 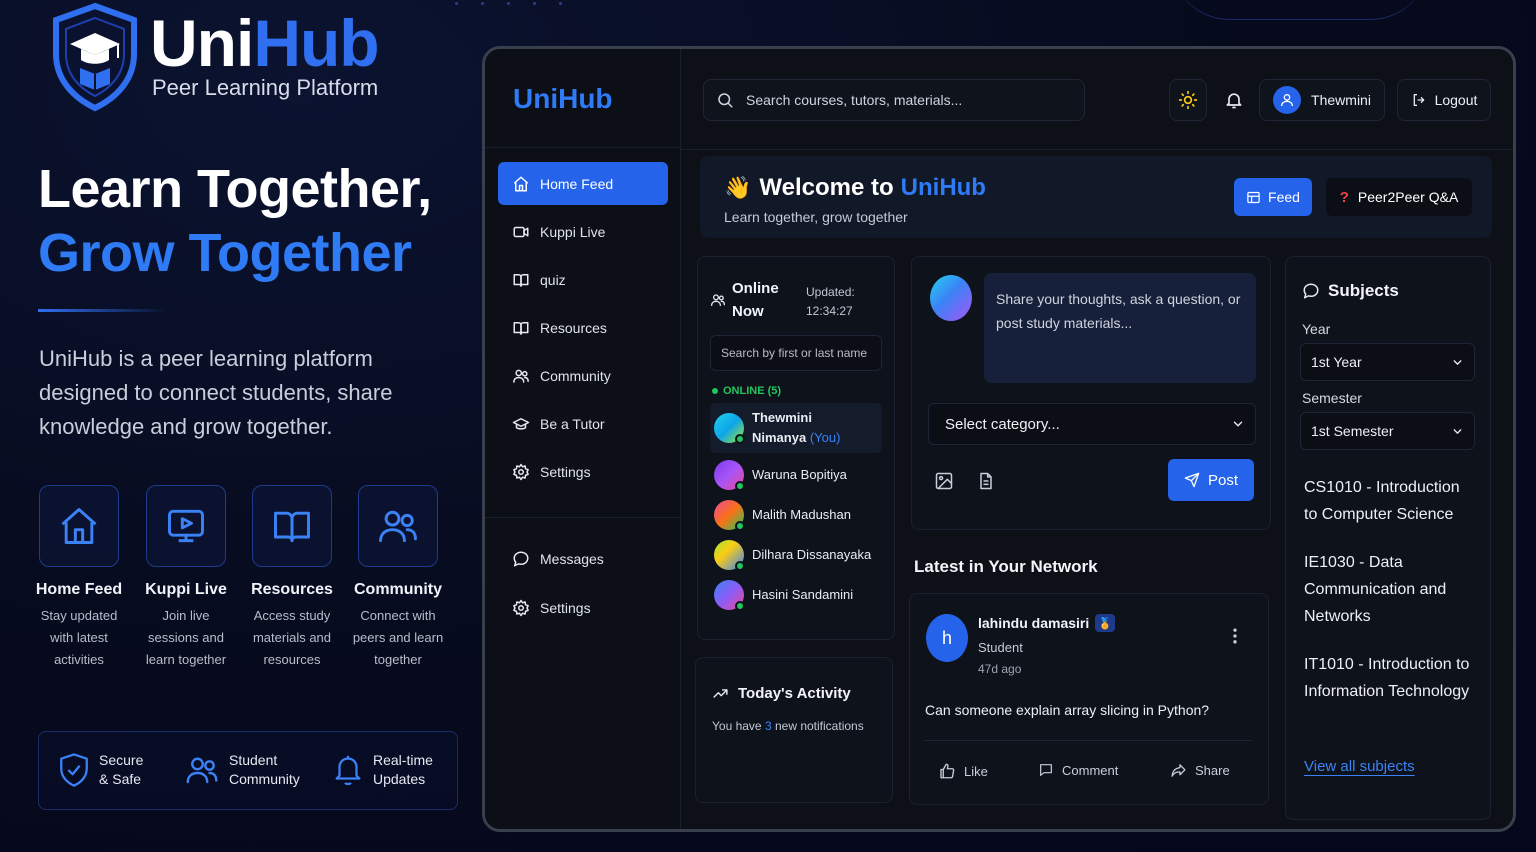 What do you see at coordinates (292, 589) in the screenshot?
I see `feature-title: Resources` at bounding box center [292, 589].